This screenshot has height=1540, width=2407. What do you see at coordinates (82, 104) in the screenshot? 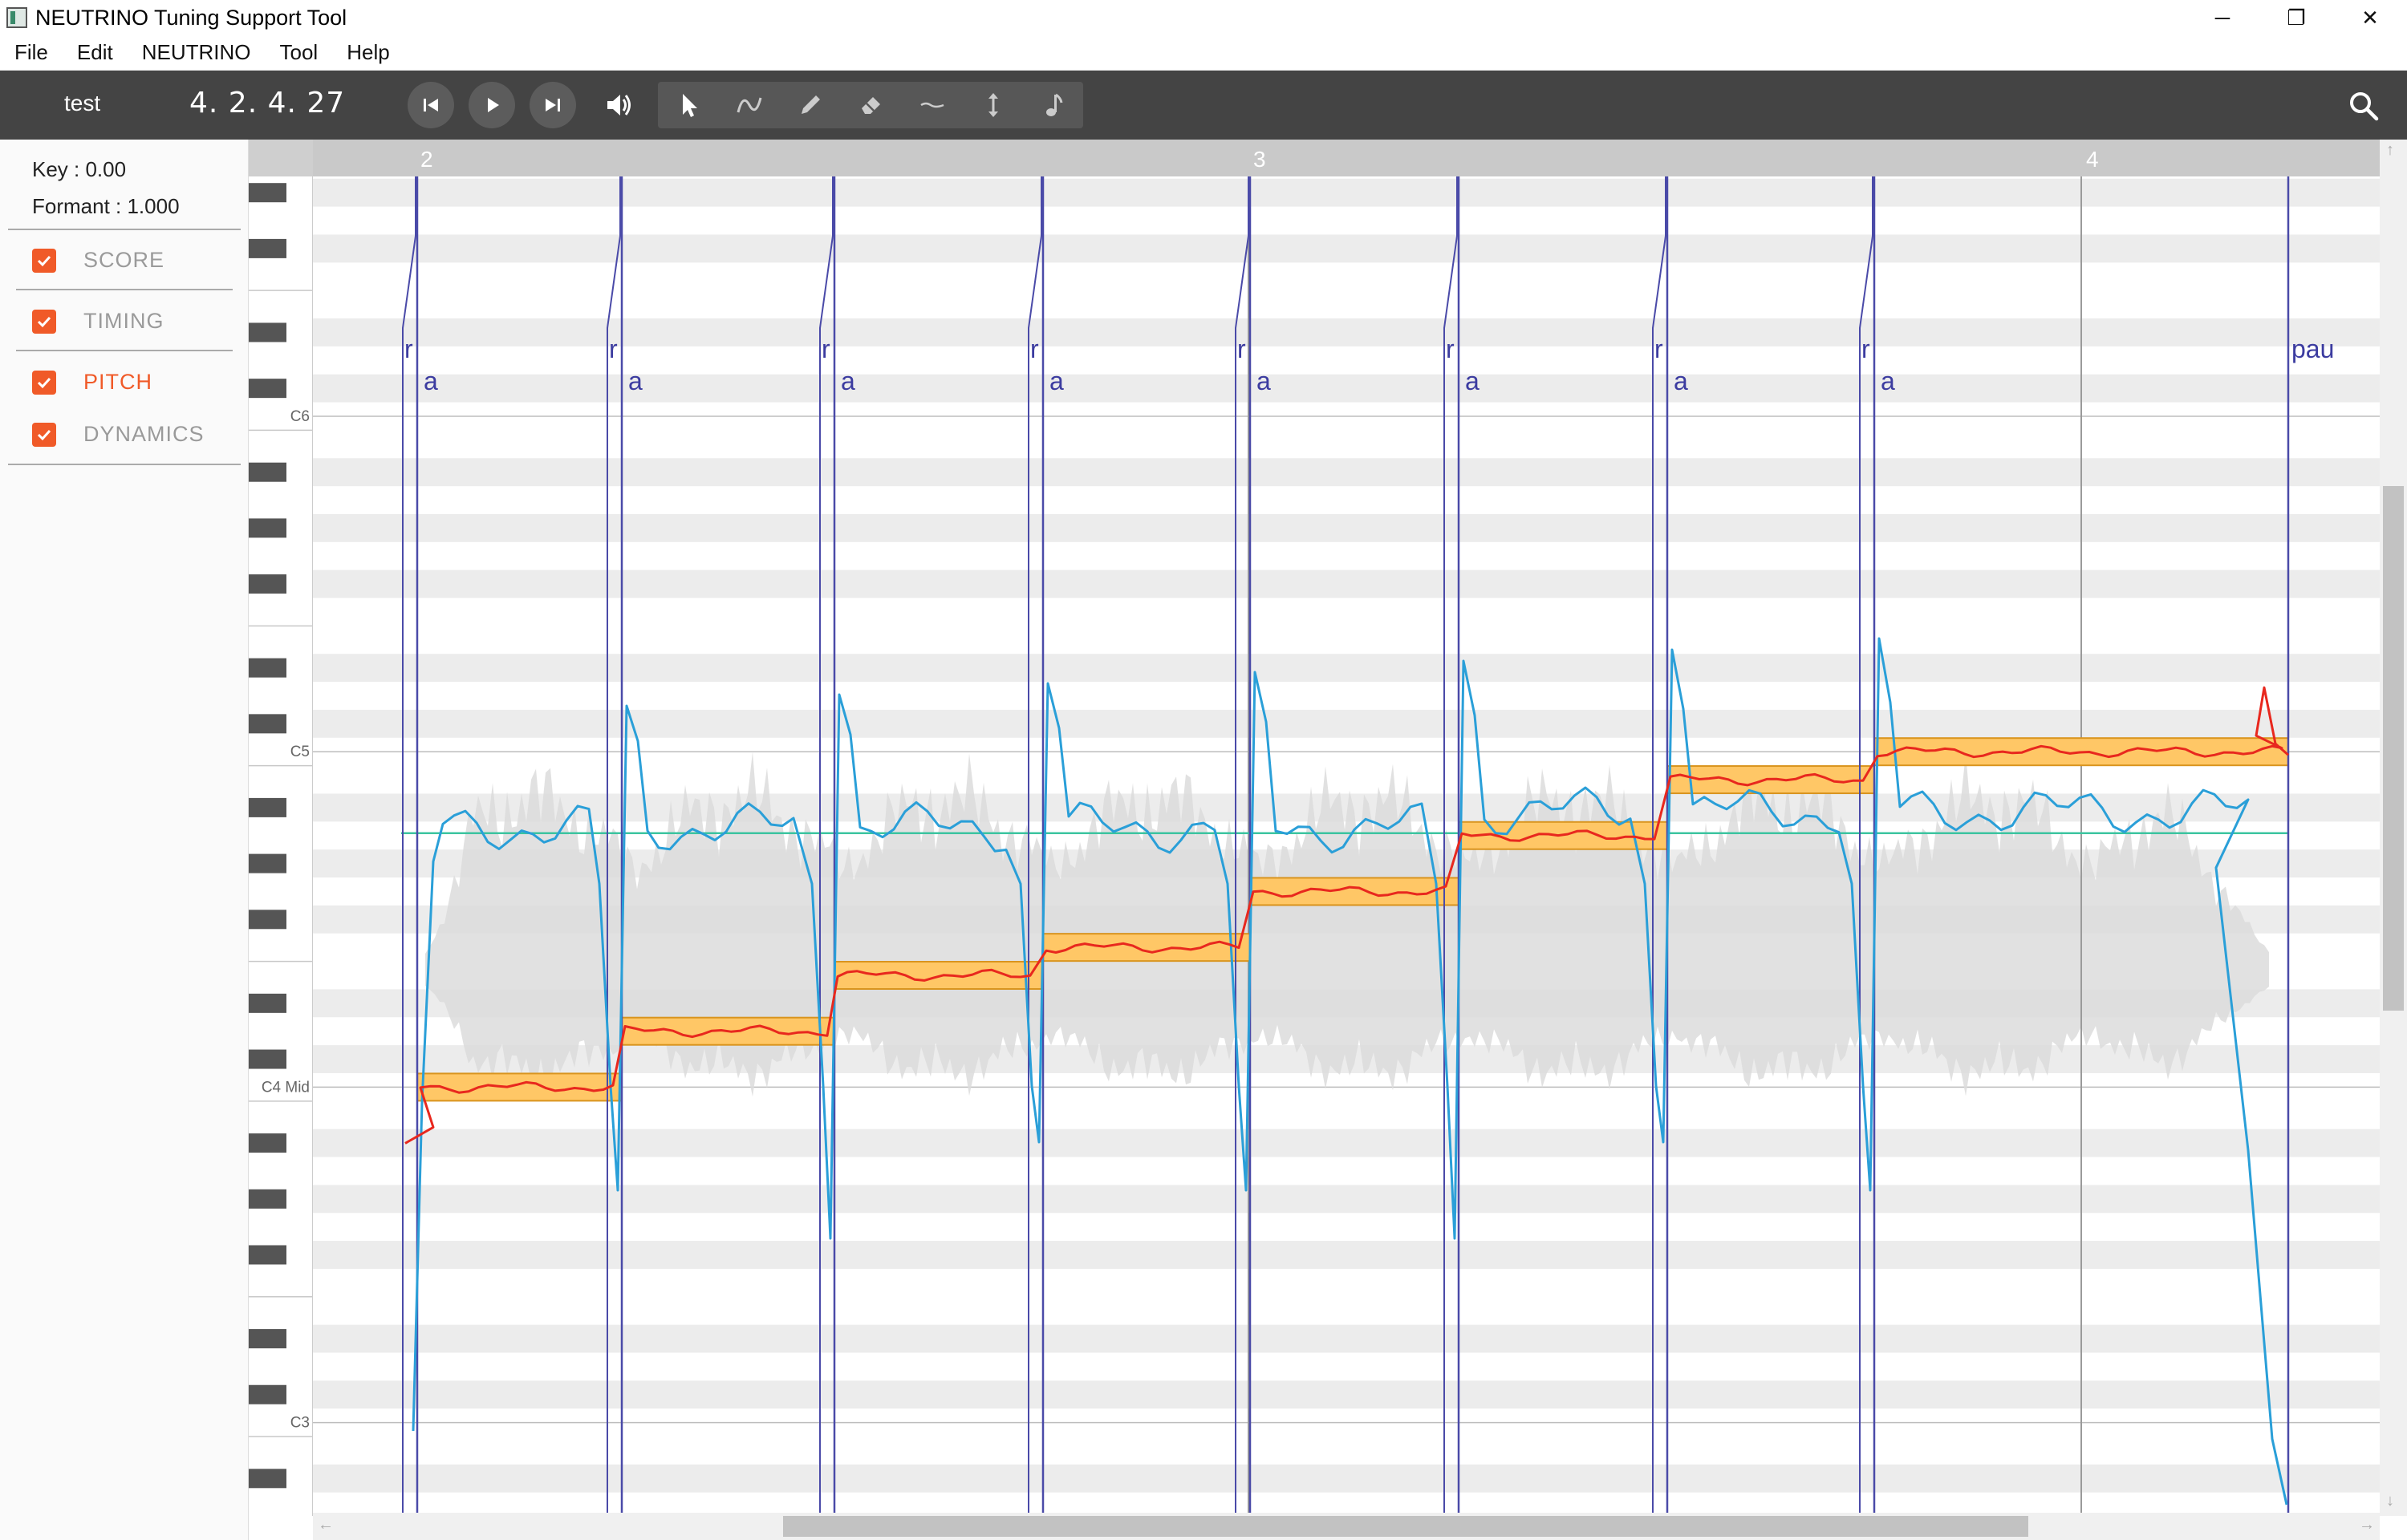
I see `project-name: test` at bounding box center [82, 104].